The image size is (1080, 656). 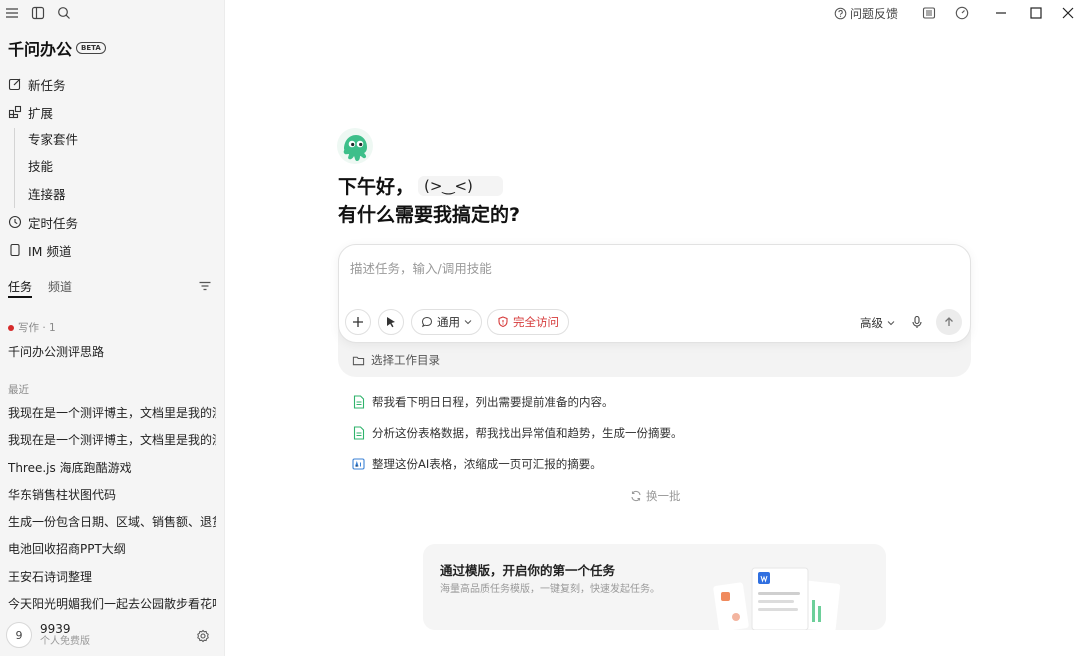 I want to click on gear-icon, so click(x=203, y=636).